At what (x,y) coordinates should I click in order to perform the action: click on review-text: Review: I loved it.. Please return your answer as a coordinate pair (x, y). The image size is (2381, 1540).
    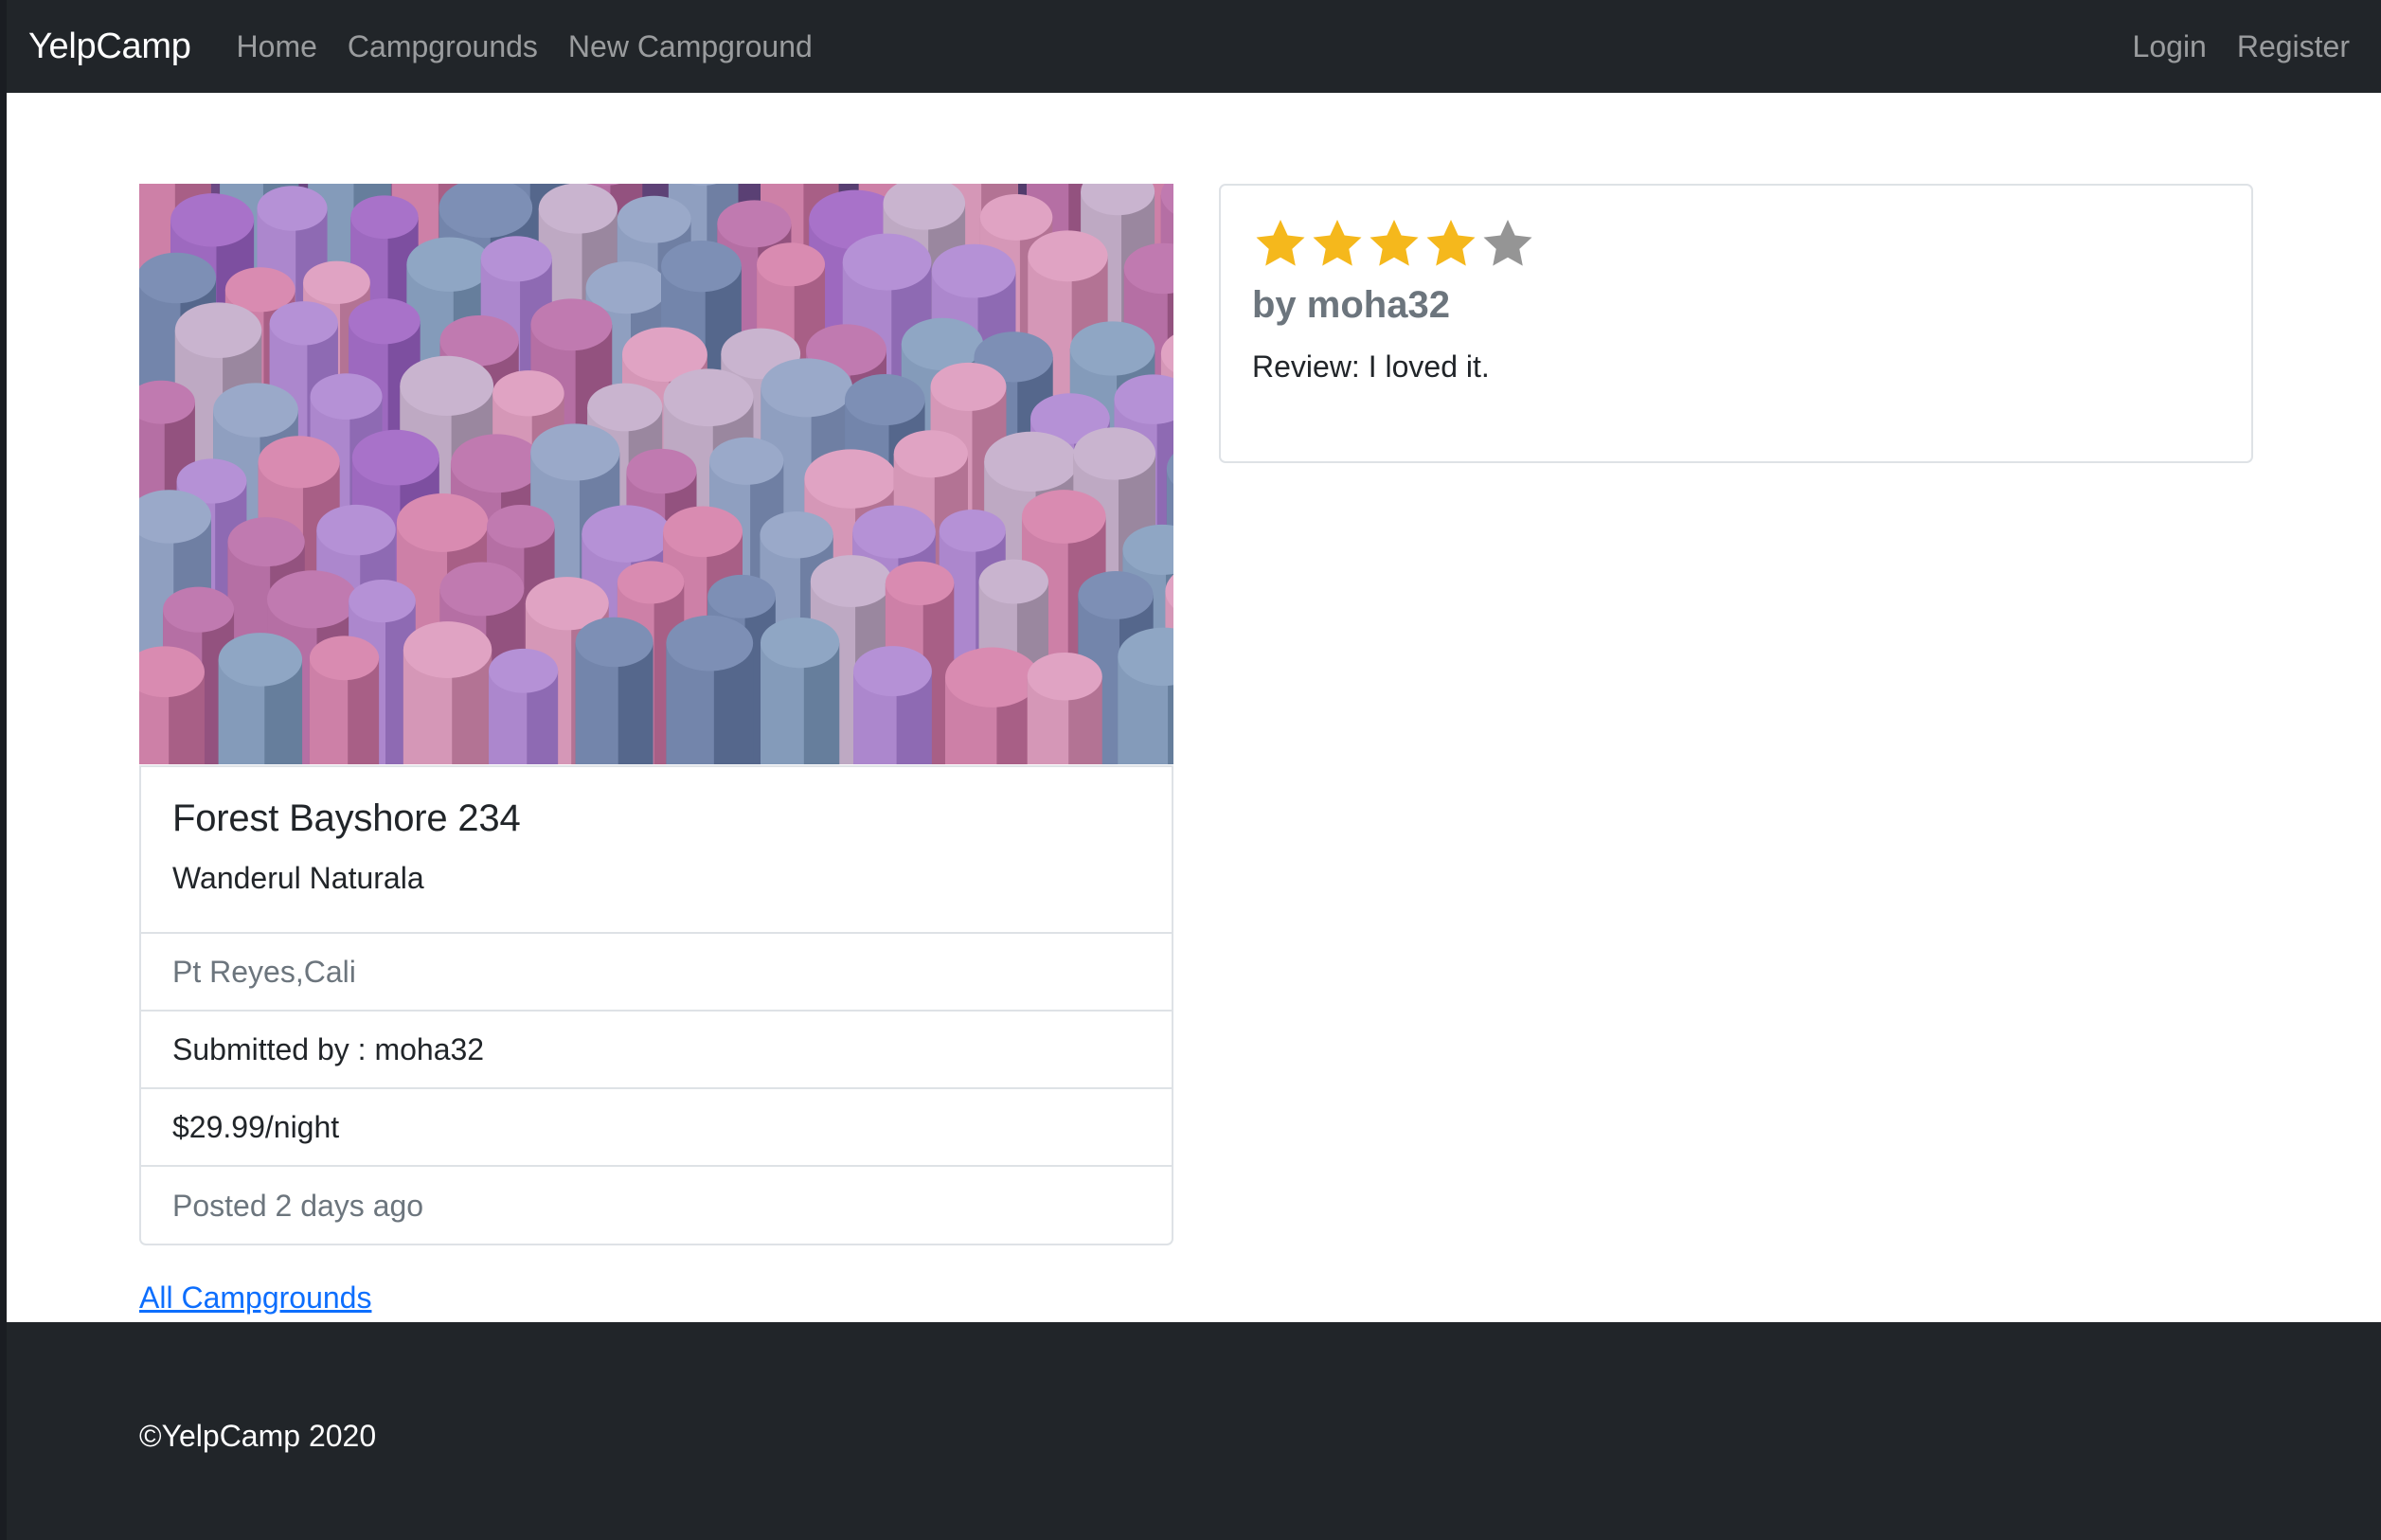
    Looking at the image, I should click on (1371, 366).